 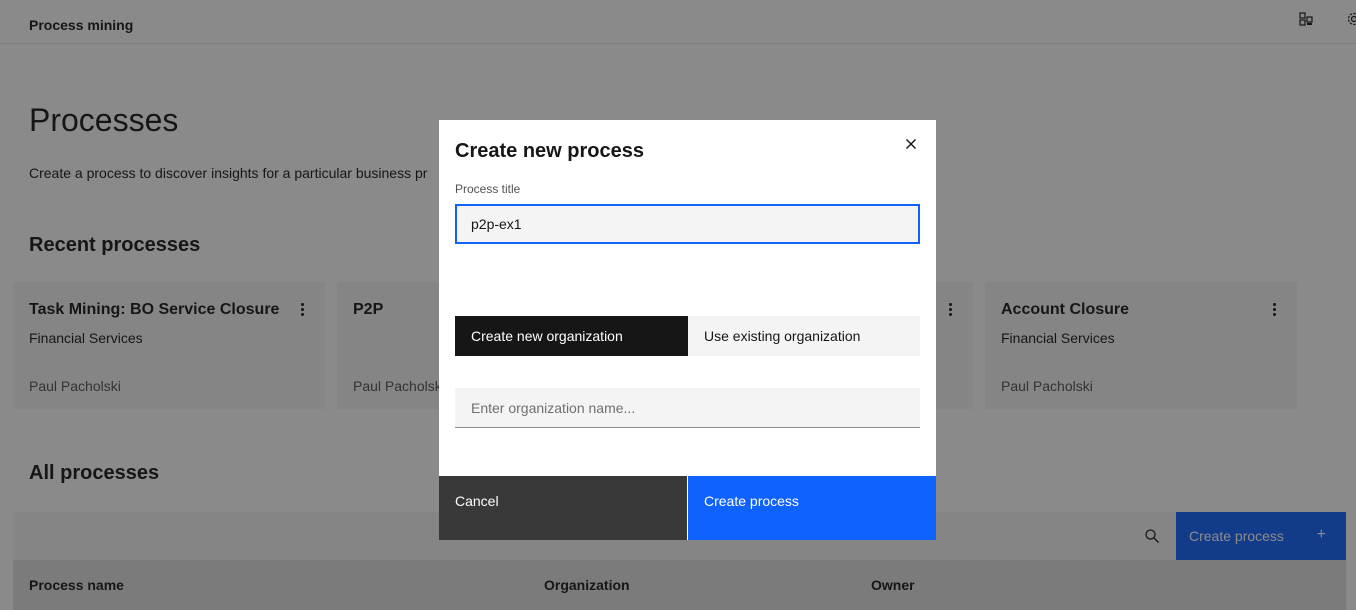 I want to click on modal-title: Create new process, so click(x=549, y=151).